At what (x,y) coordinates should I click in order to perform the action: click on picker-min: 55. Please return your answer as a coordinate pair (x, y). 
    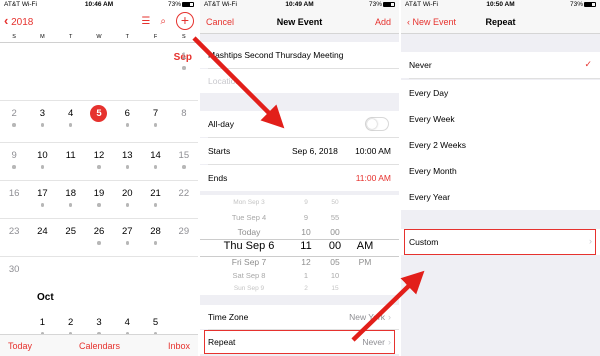
    Looking at the image, I should click on (335, 217).